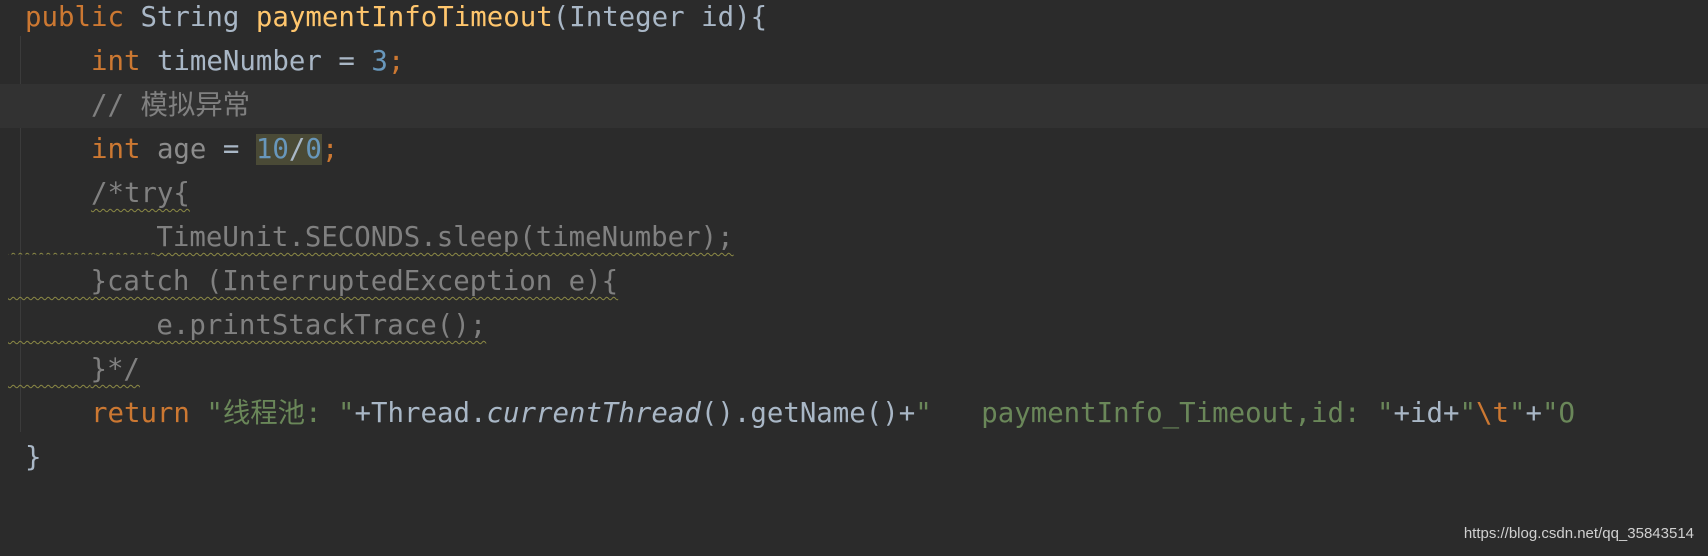 This screenshot has height=556, width=1708. What do you see at coordinates (854, 106) in the screenshot?
I see `code-line: // 模拟异常` at bounding box center [854, 106].